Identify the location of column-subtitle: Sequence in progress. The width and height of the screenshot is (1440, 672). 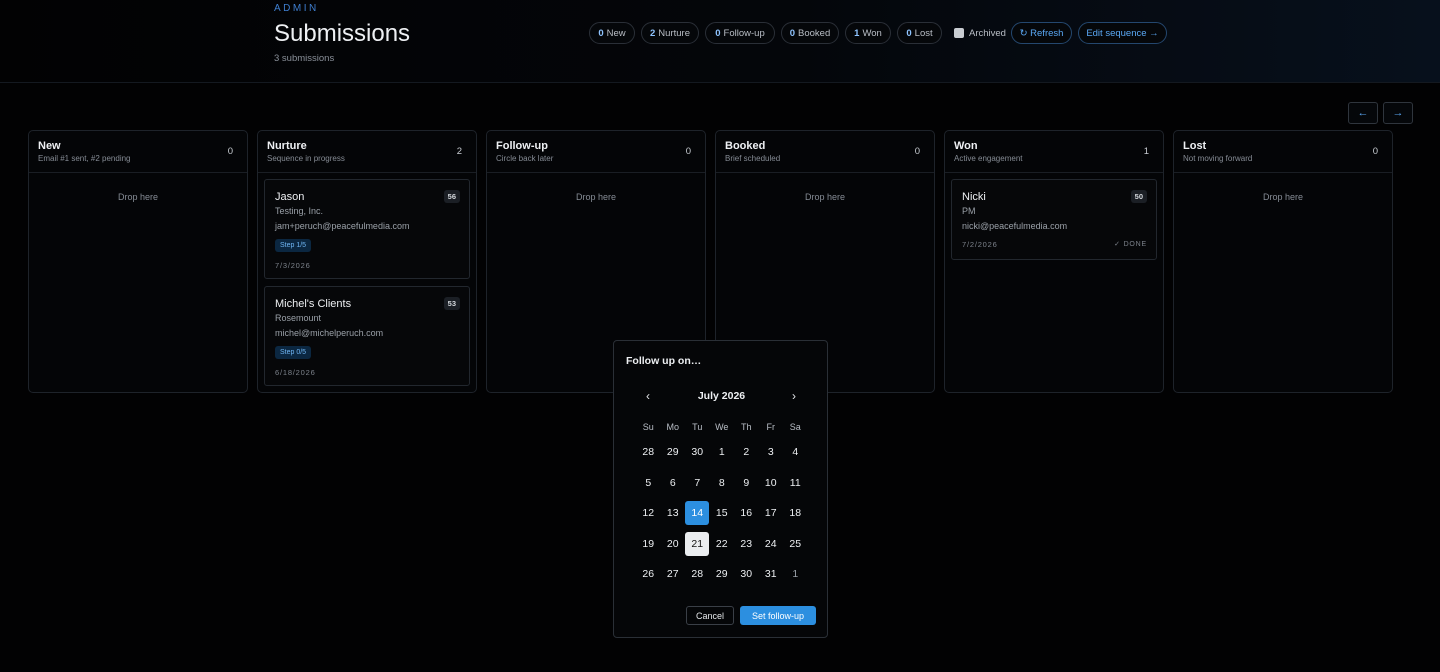
(306, 158).